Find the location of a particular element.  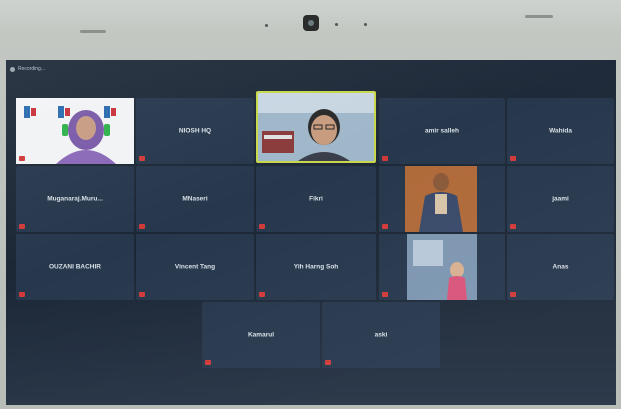

participant-tile-niosh-hq: NIOSH HQ is located at coordinates (195, 131).